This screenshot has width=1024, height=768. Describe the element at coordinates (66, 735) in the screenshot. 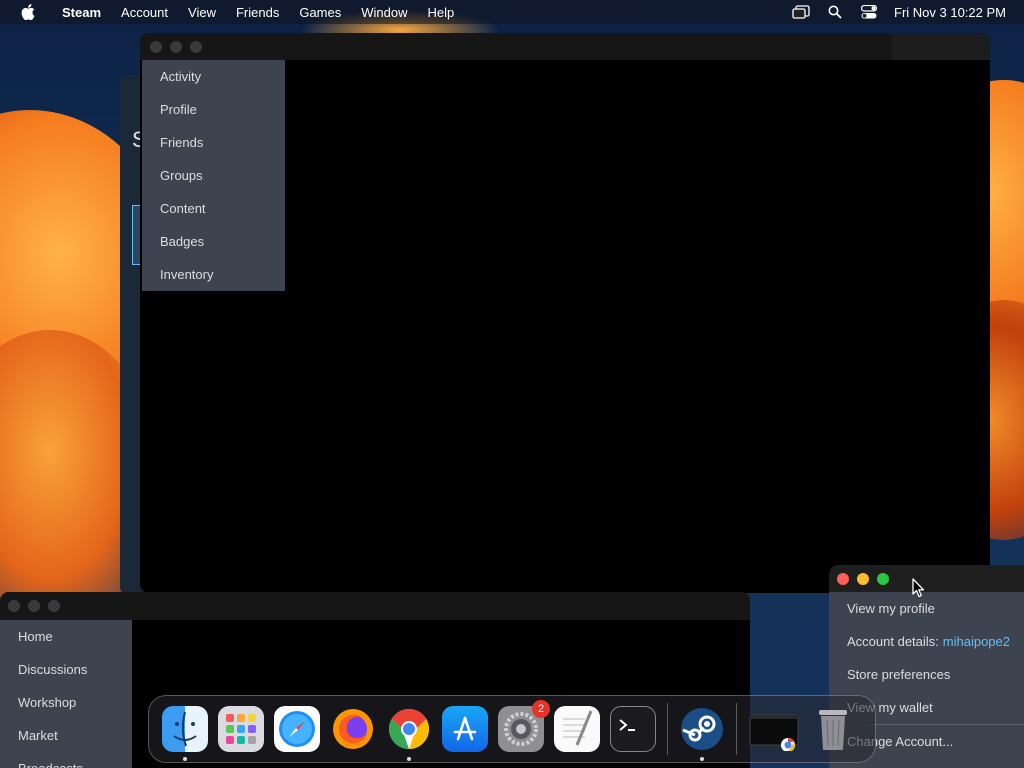

I see `nav-item-market: Market` at that location.